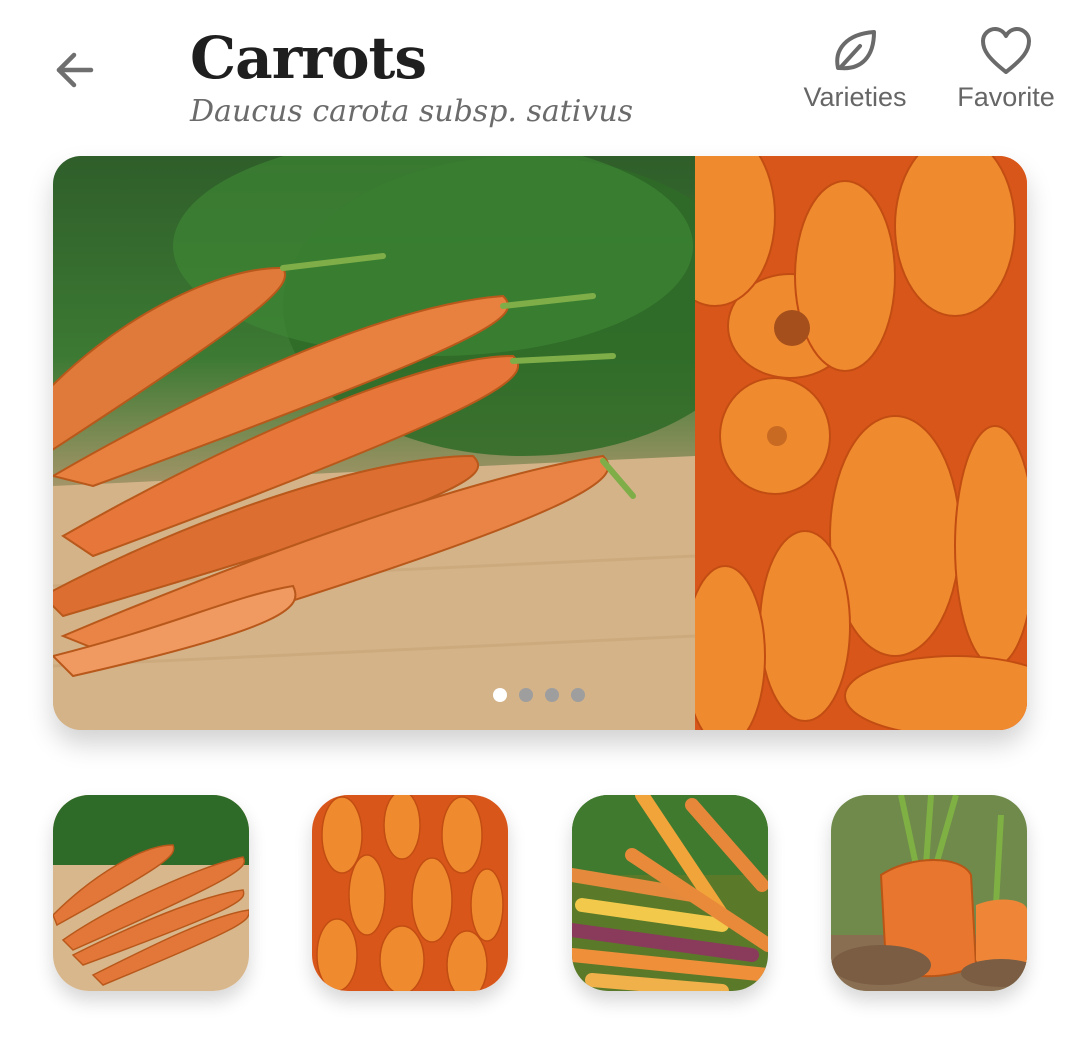 Image resolution: width=1080 pixels, height=1042 pixels. I want to click on varieties-button: Varieties, so click(855, 68).